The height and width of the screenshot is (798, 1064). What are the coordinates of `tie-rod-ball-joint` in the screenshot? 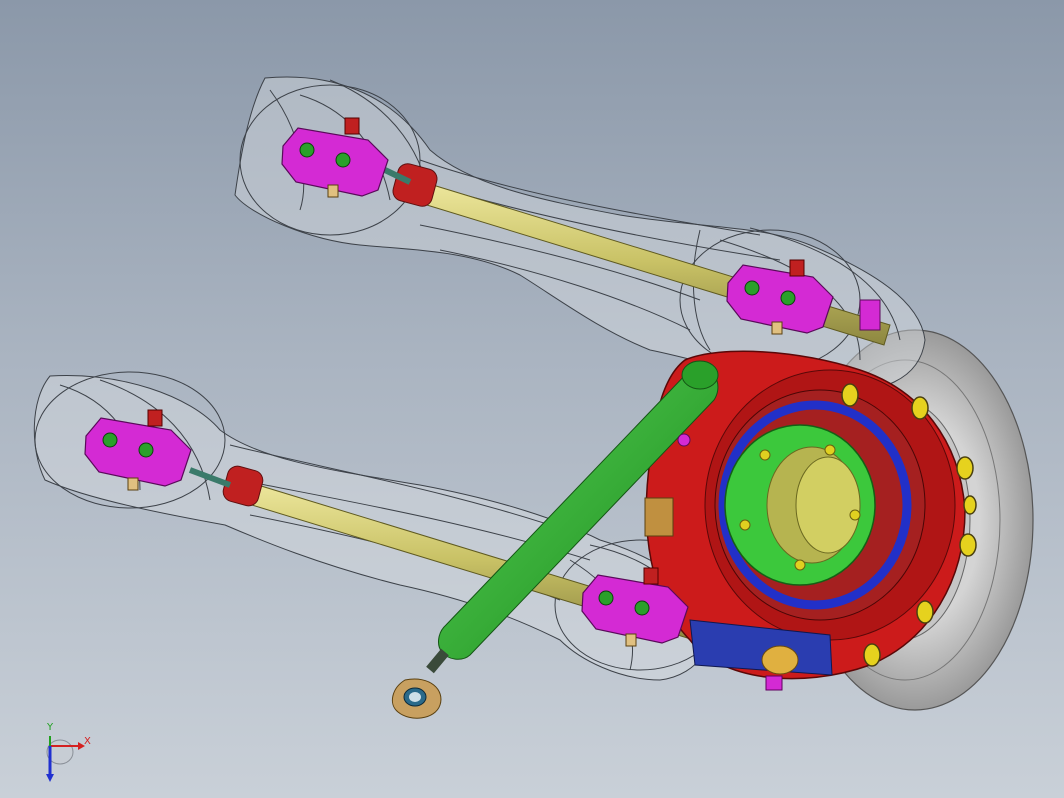 It's located at (684, 440).